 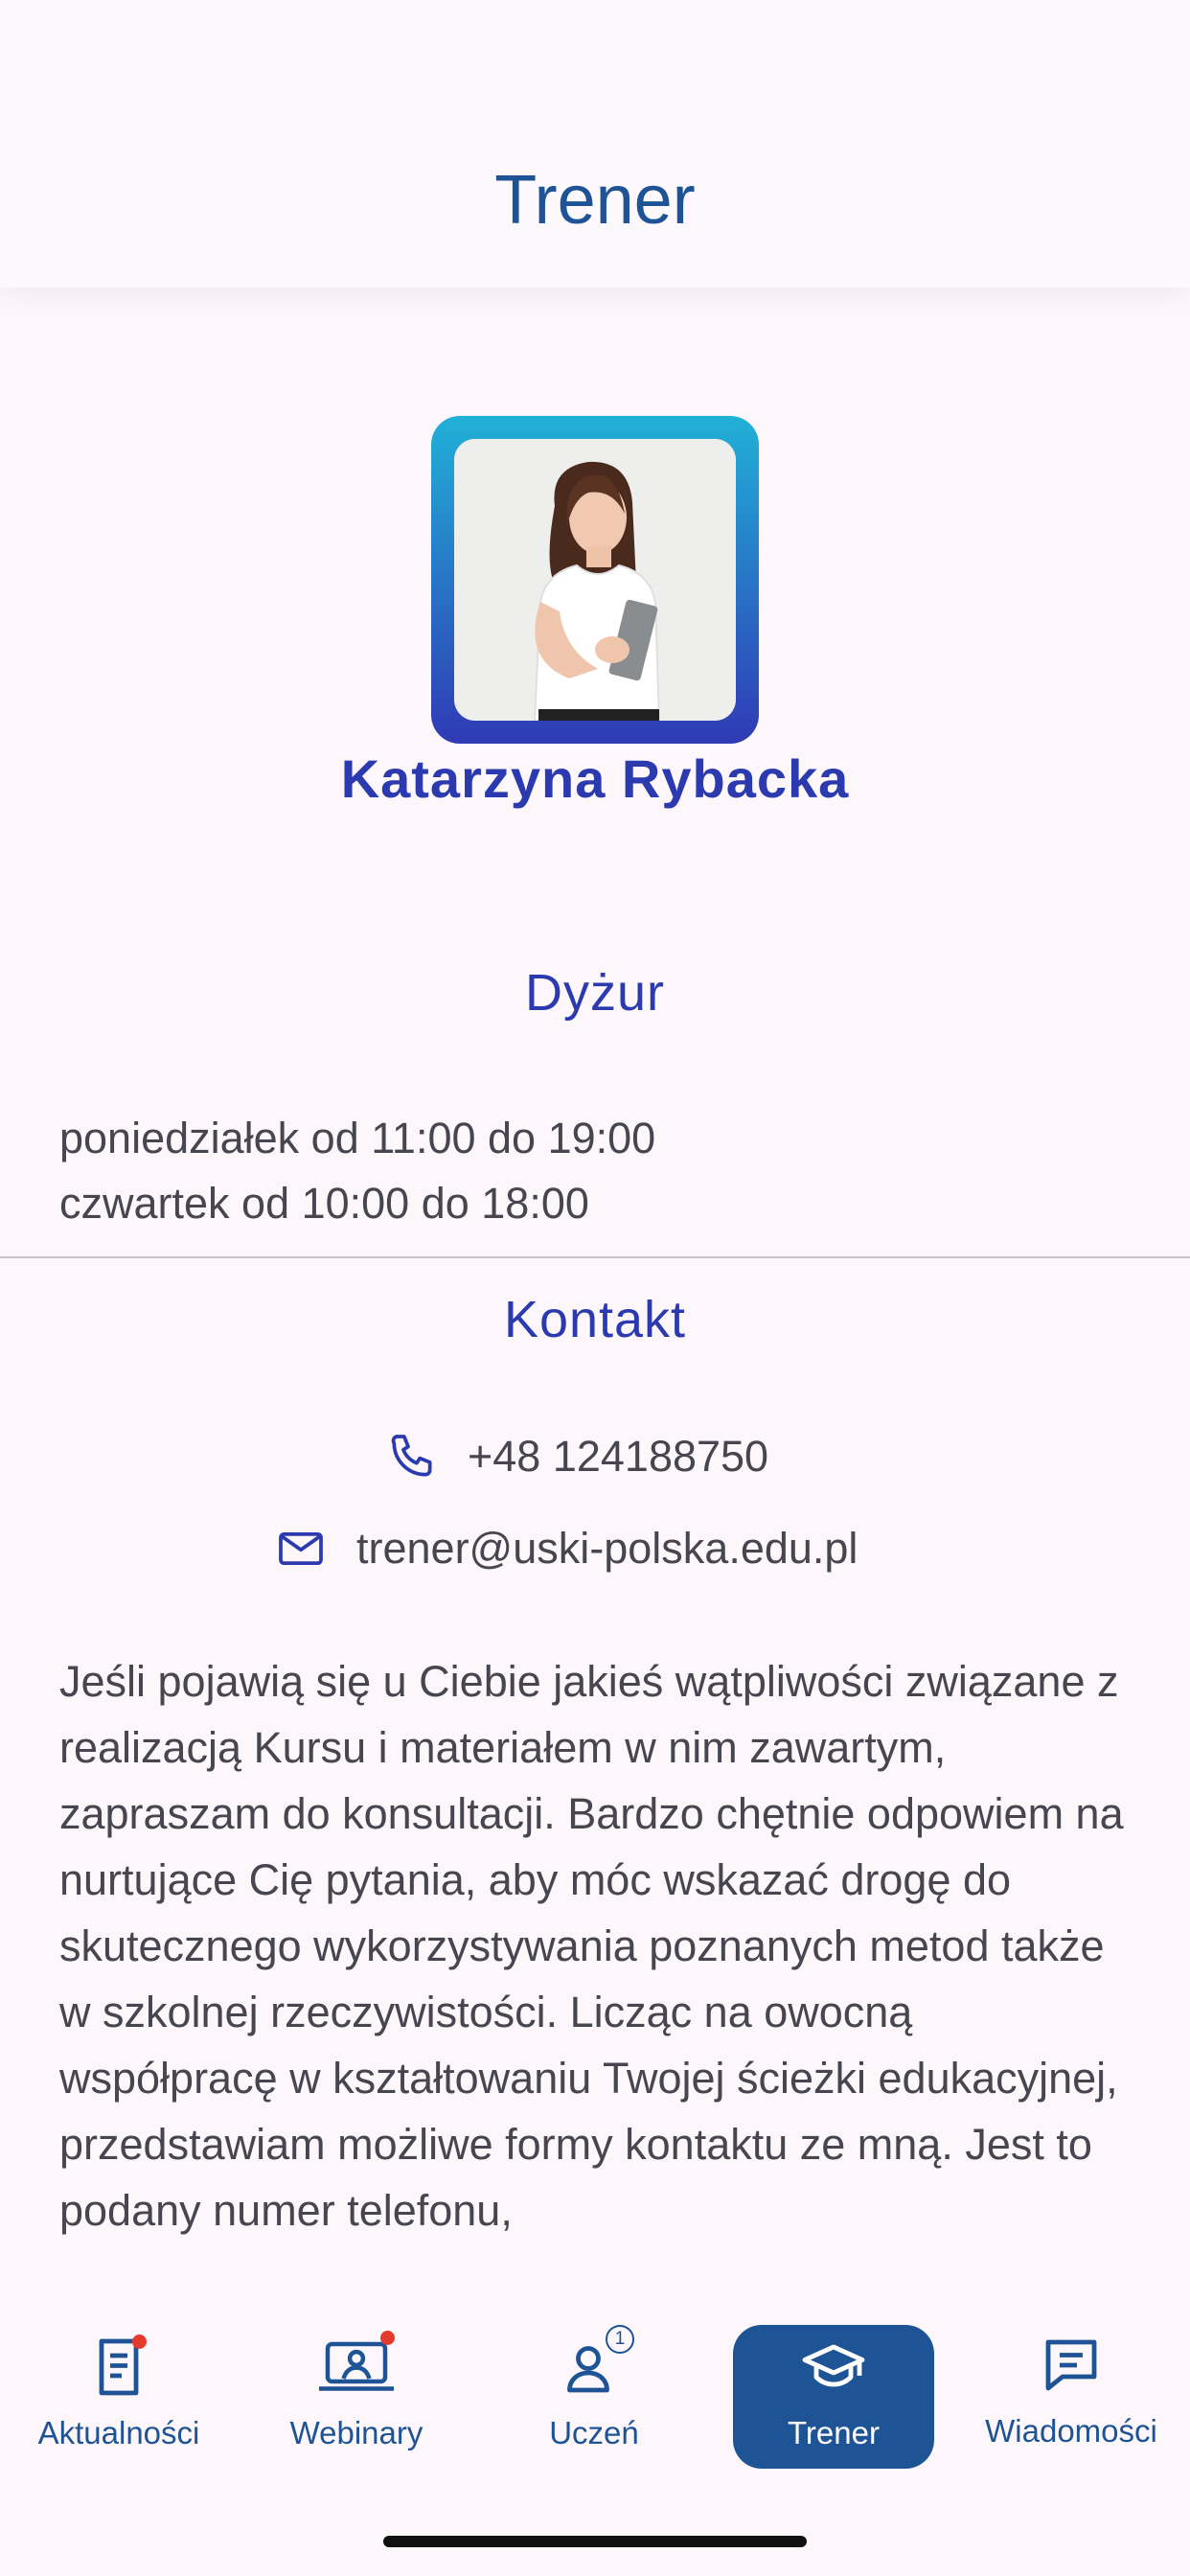 What do you see at coordinates (834, 2367) in the screenshot?
I see `graduation-cap-icon` at bounding box center [834, 2367].